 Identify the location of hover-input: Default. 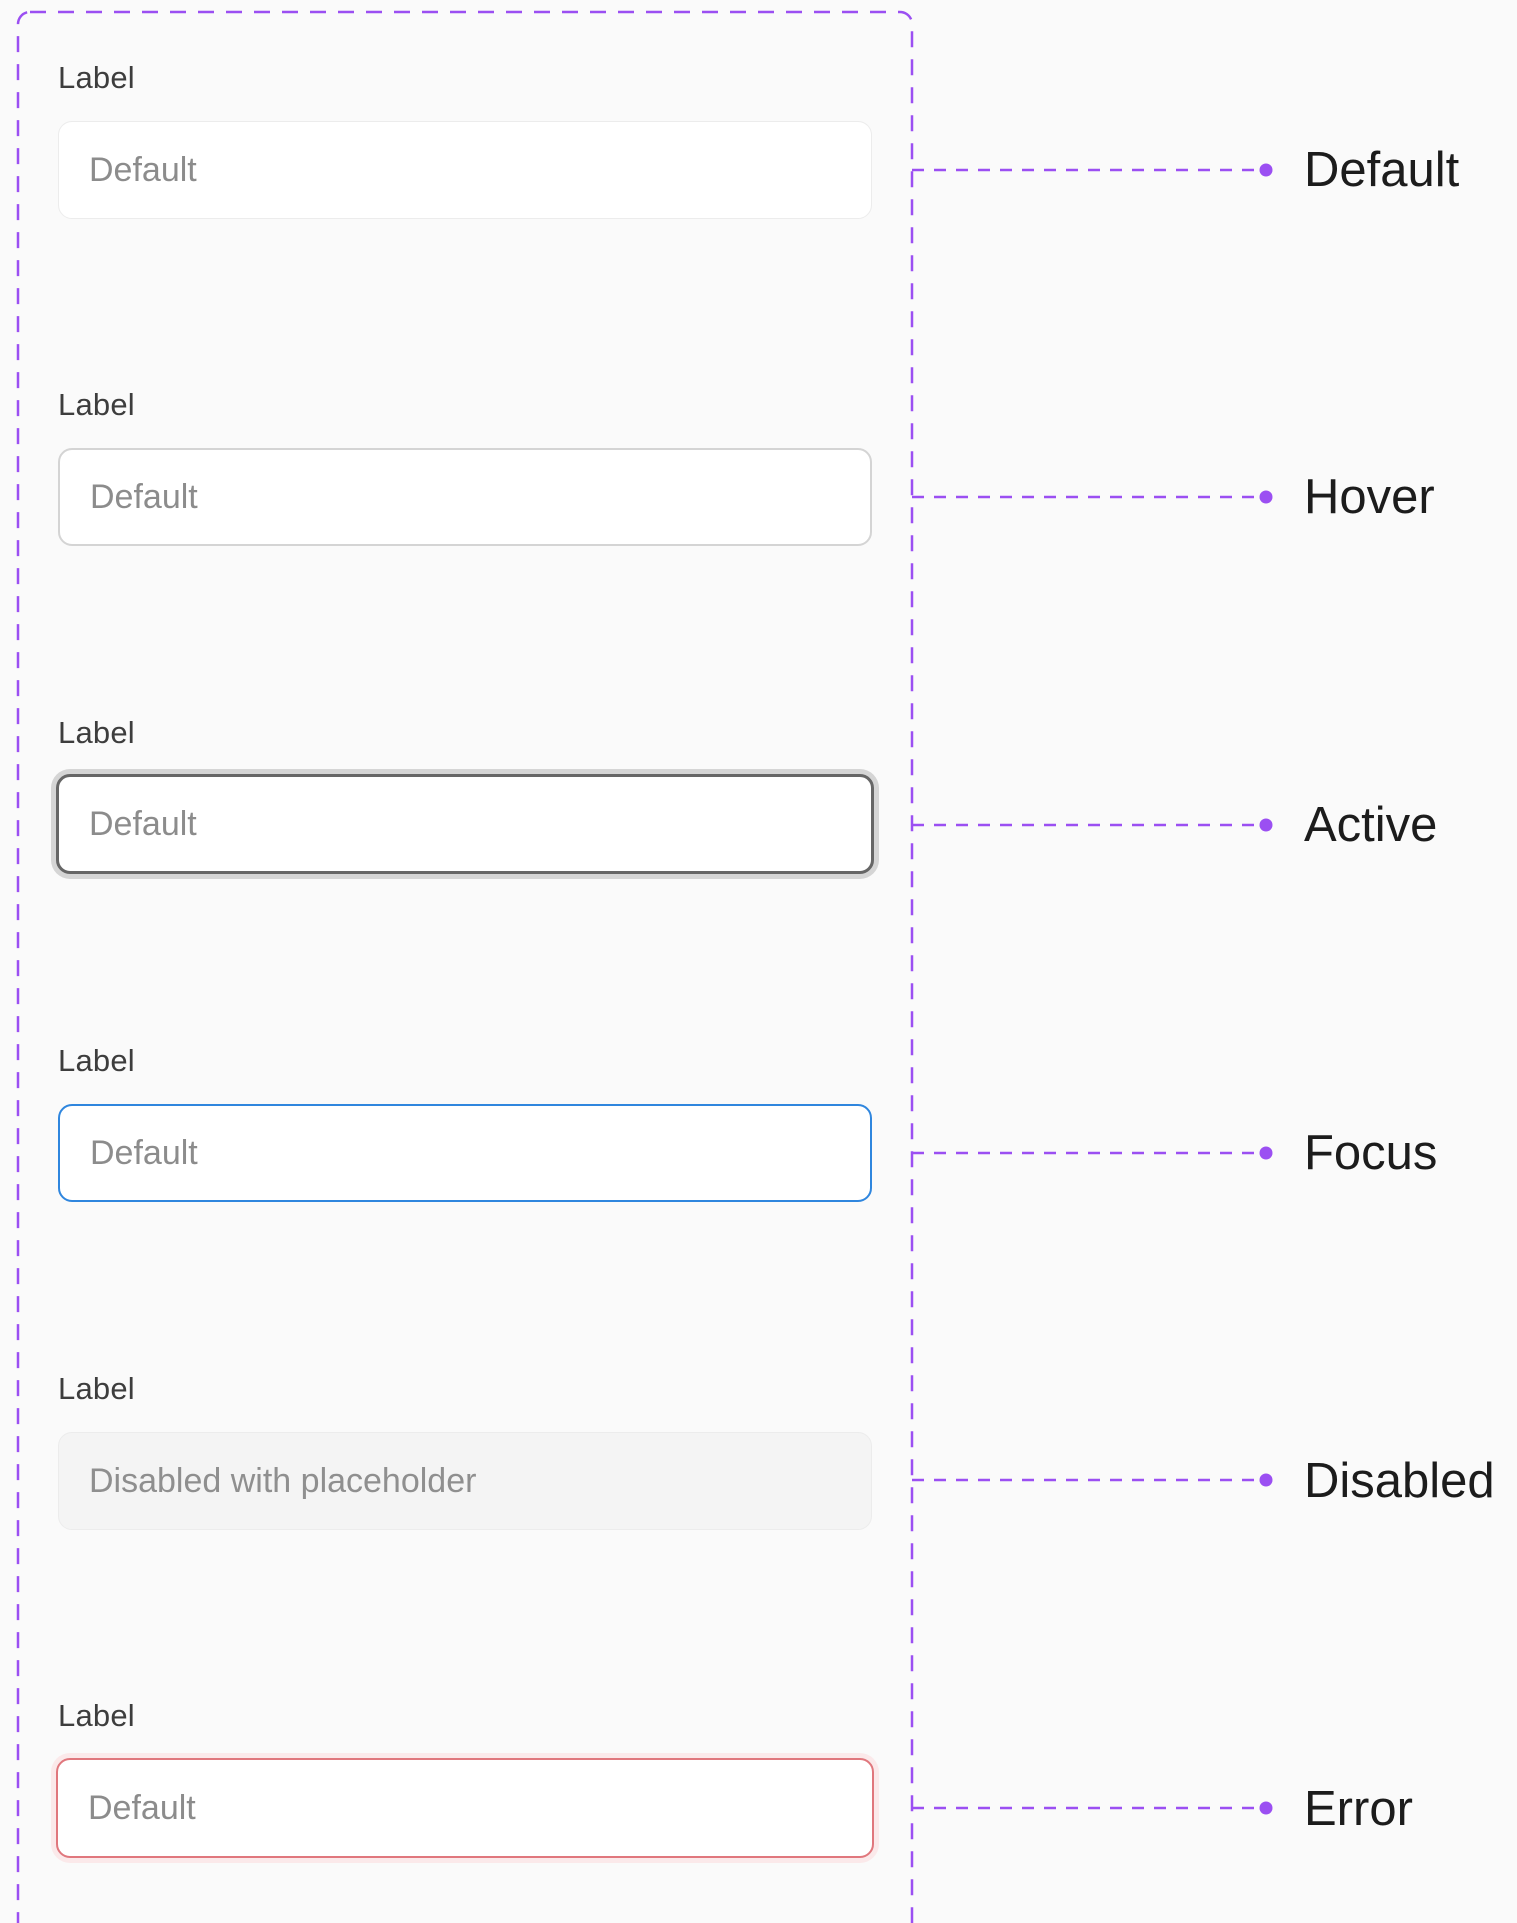
(465, 497).